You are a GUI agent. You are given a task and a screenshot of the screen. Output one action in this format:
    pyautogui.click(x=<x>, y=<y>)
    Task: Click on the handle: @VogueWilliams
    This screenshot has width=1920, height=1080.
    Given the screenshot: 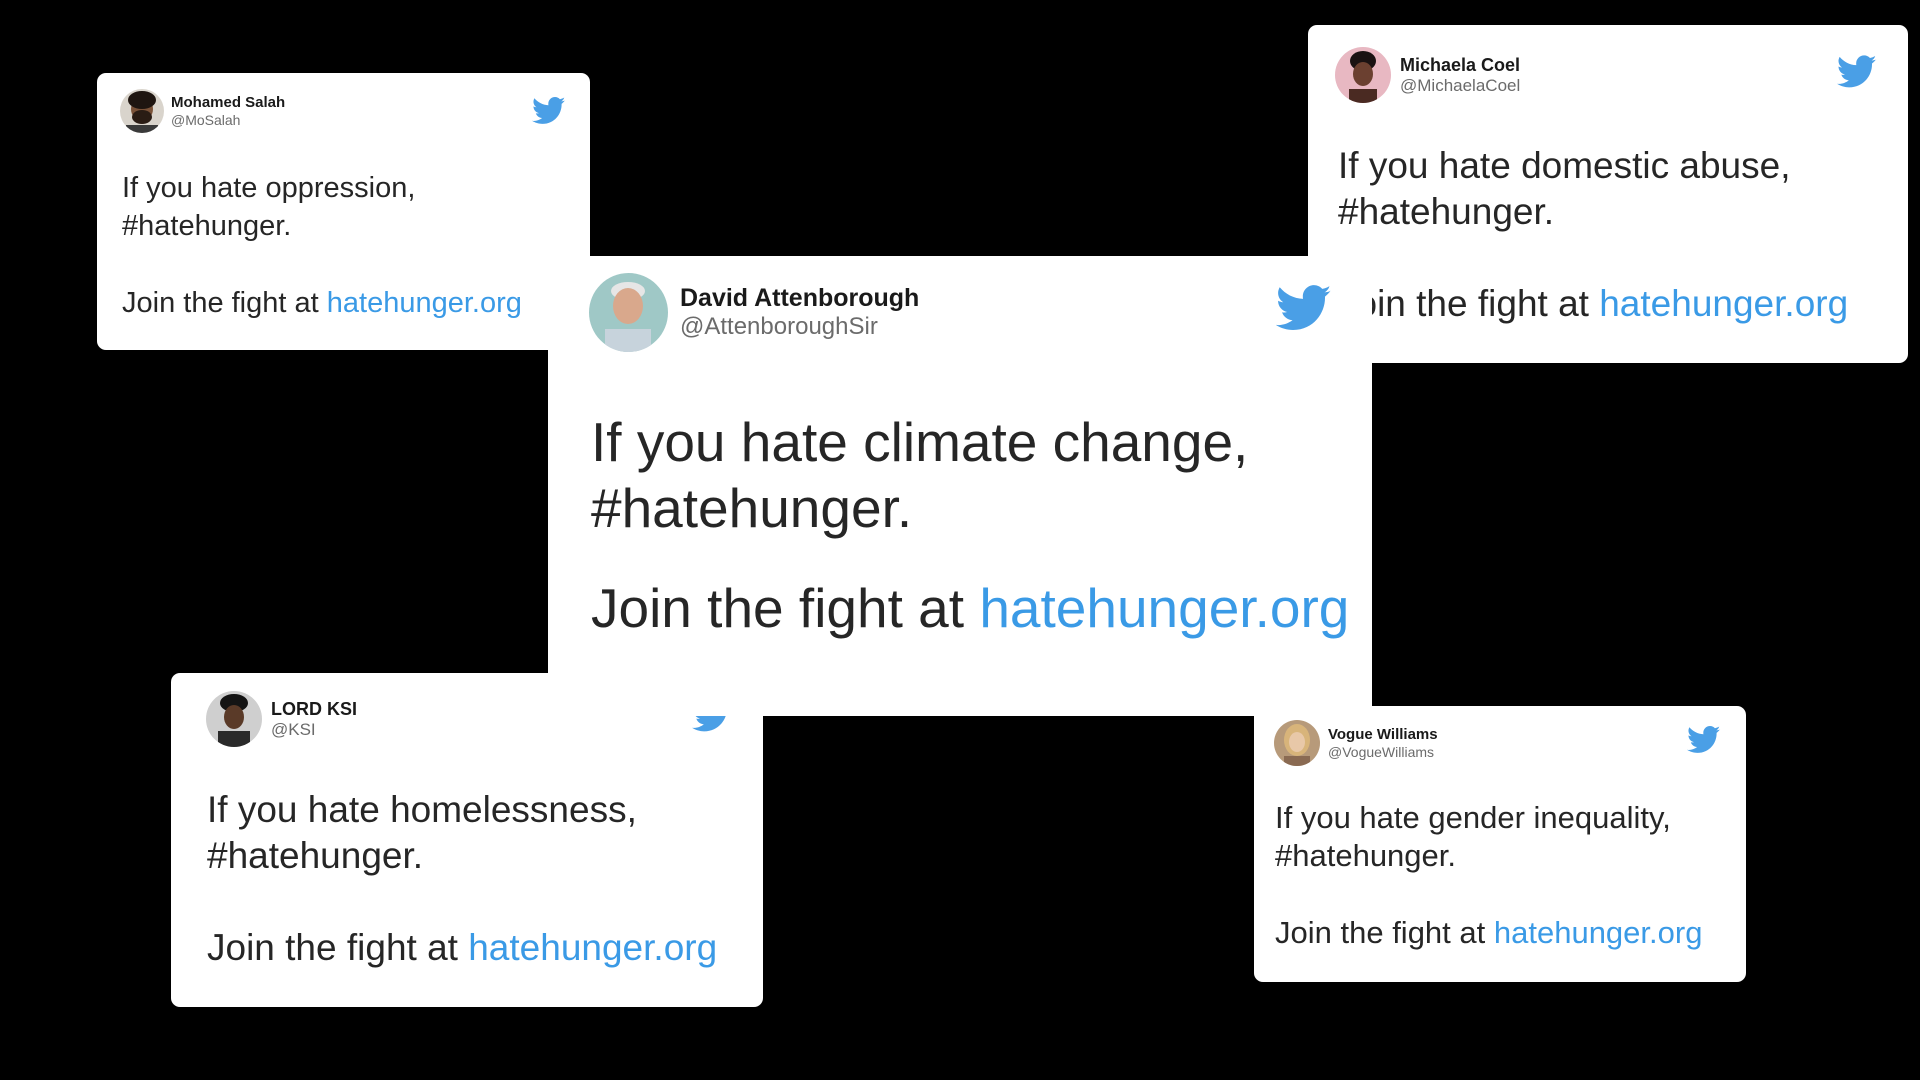 What is the action you would take?
    pyautogui.click(x=1383, y=752)
    